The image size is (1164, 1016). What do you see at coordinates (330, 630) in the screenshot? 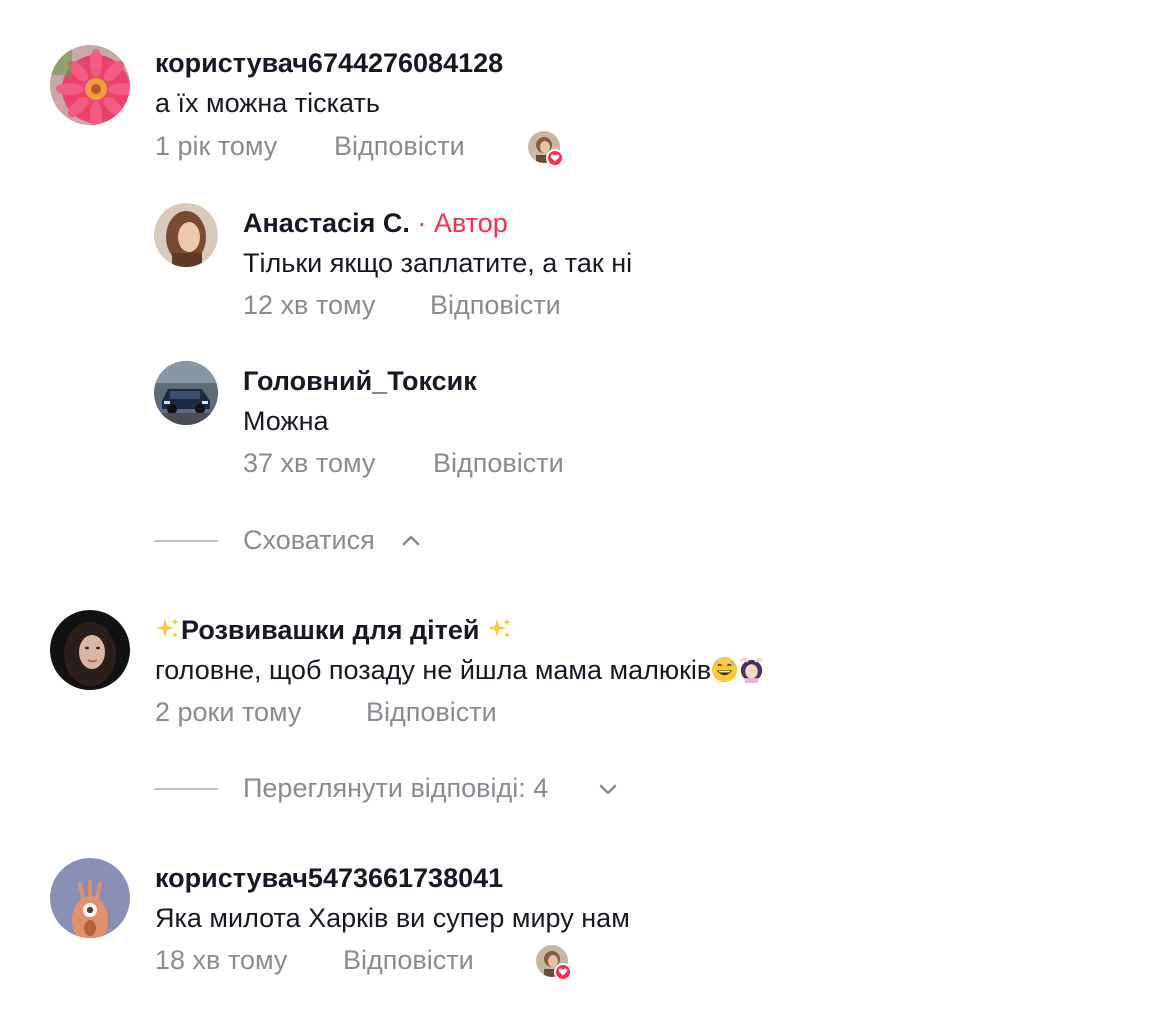
I see `comment-username-text: Розвивашки для дітей` at bounding box center [330, 630].